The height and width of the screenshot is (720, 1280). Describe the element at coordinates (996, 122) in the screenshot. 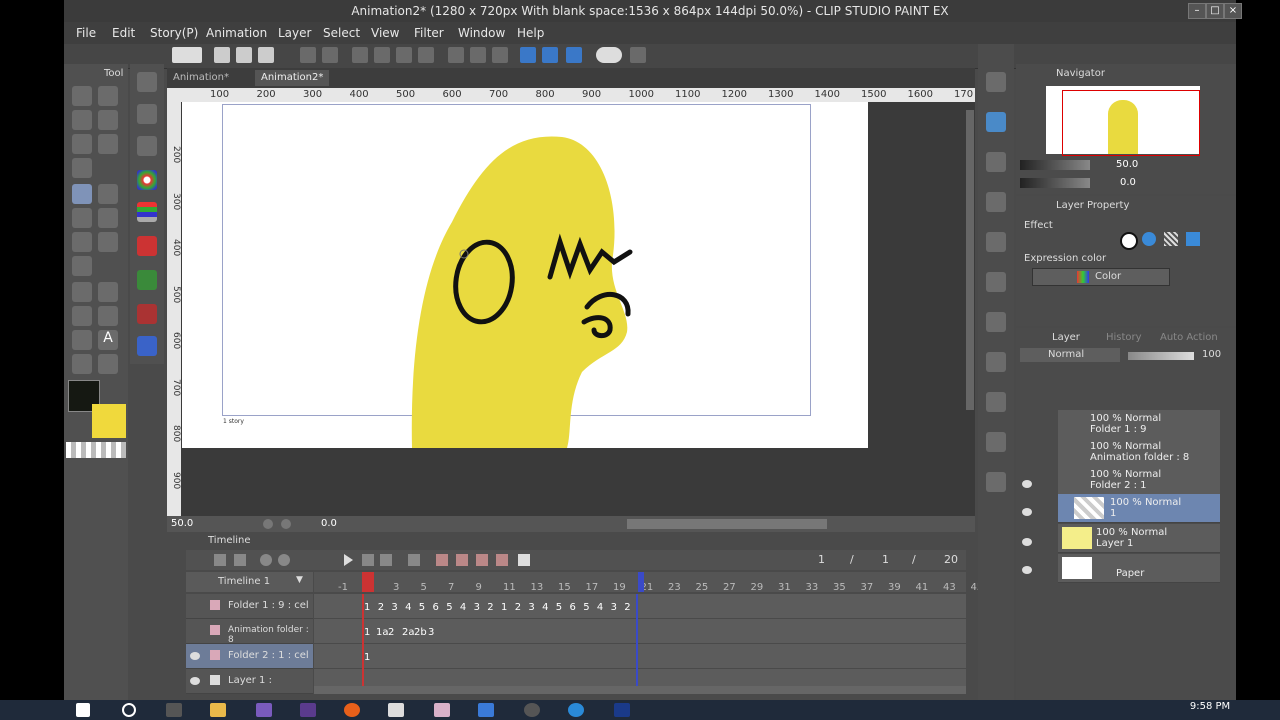

I see `material-icon` at that location.